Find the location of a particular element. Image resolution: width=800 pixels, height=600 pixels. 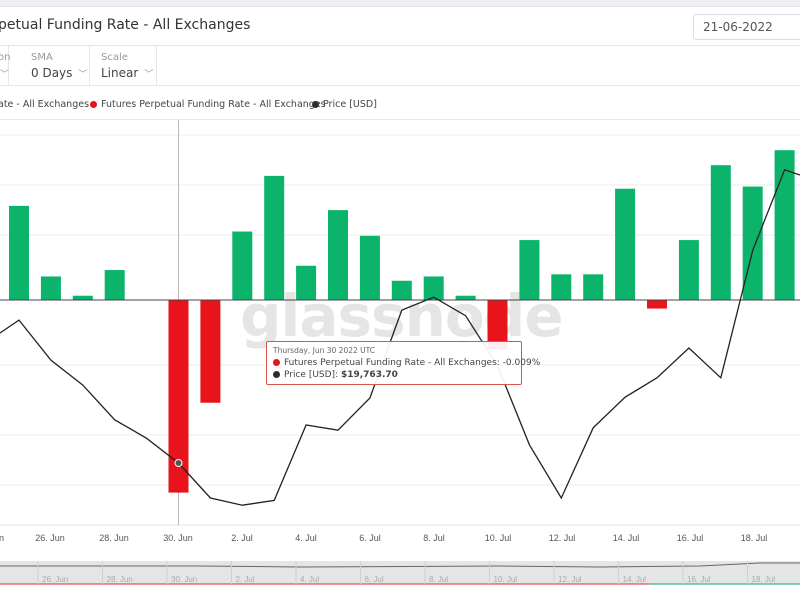

navigator-label: 12. Jul is located at coordinates (570, 579).